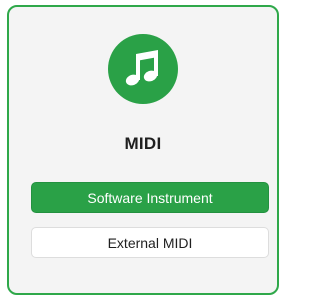  I want to click on card-title: MIDI, so click(143, 143).